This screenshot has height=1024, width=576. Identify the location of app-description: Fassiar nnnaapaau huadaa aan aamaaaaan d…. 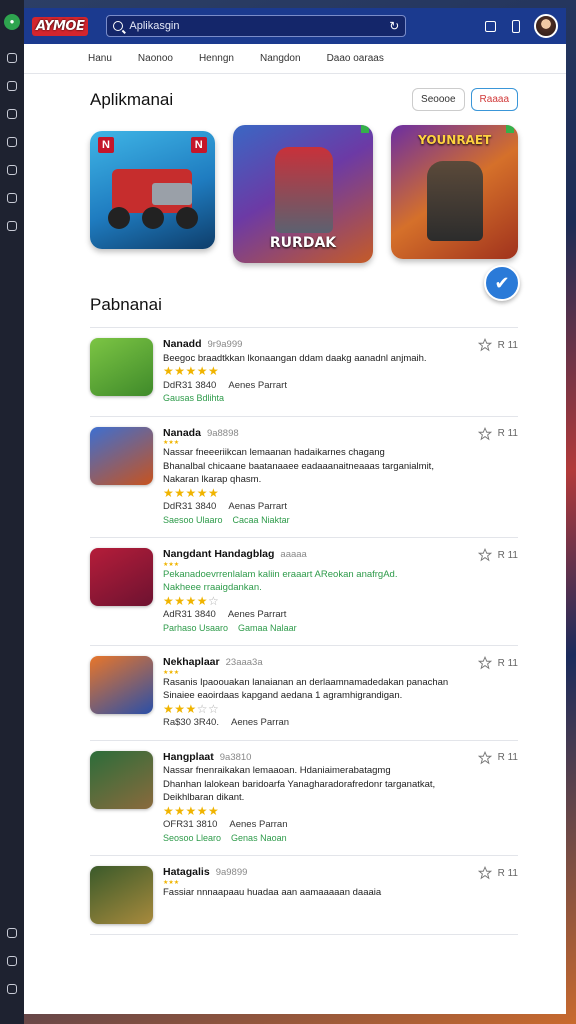
(272, 892).